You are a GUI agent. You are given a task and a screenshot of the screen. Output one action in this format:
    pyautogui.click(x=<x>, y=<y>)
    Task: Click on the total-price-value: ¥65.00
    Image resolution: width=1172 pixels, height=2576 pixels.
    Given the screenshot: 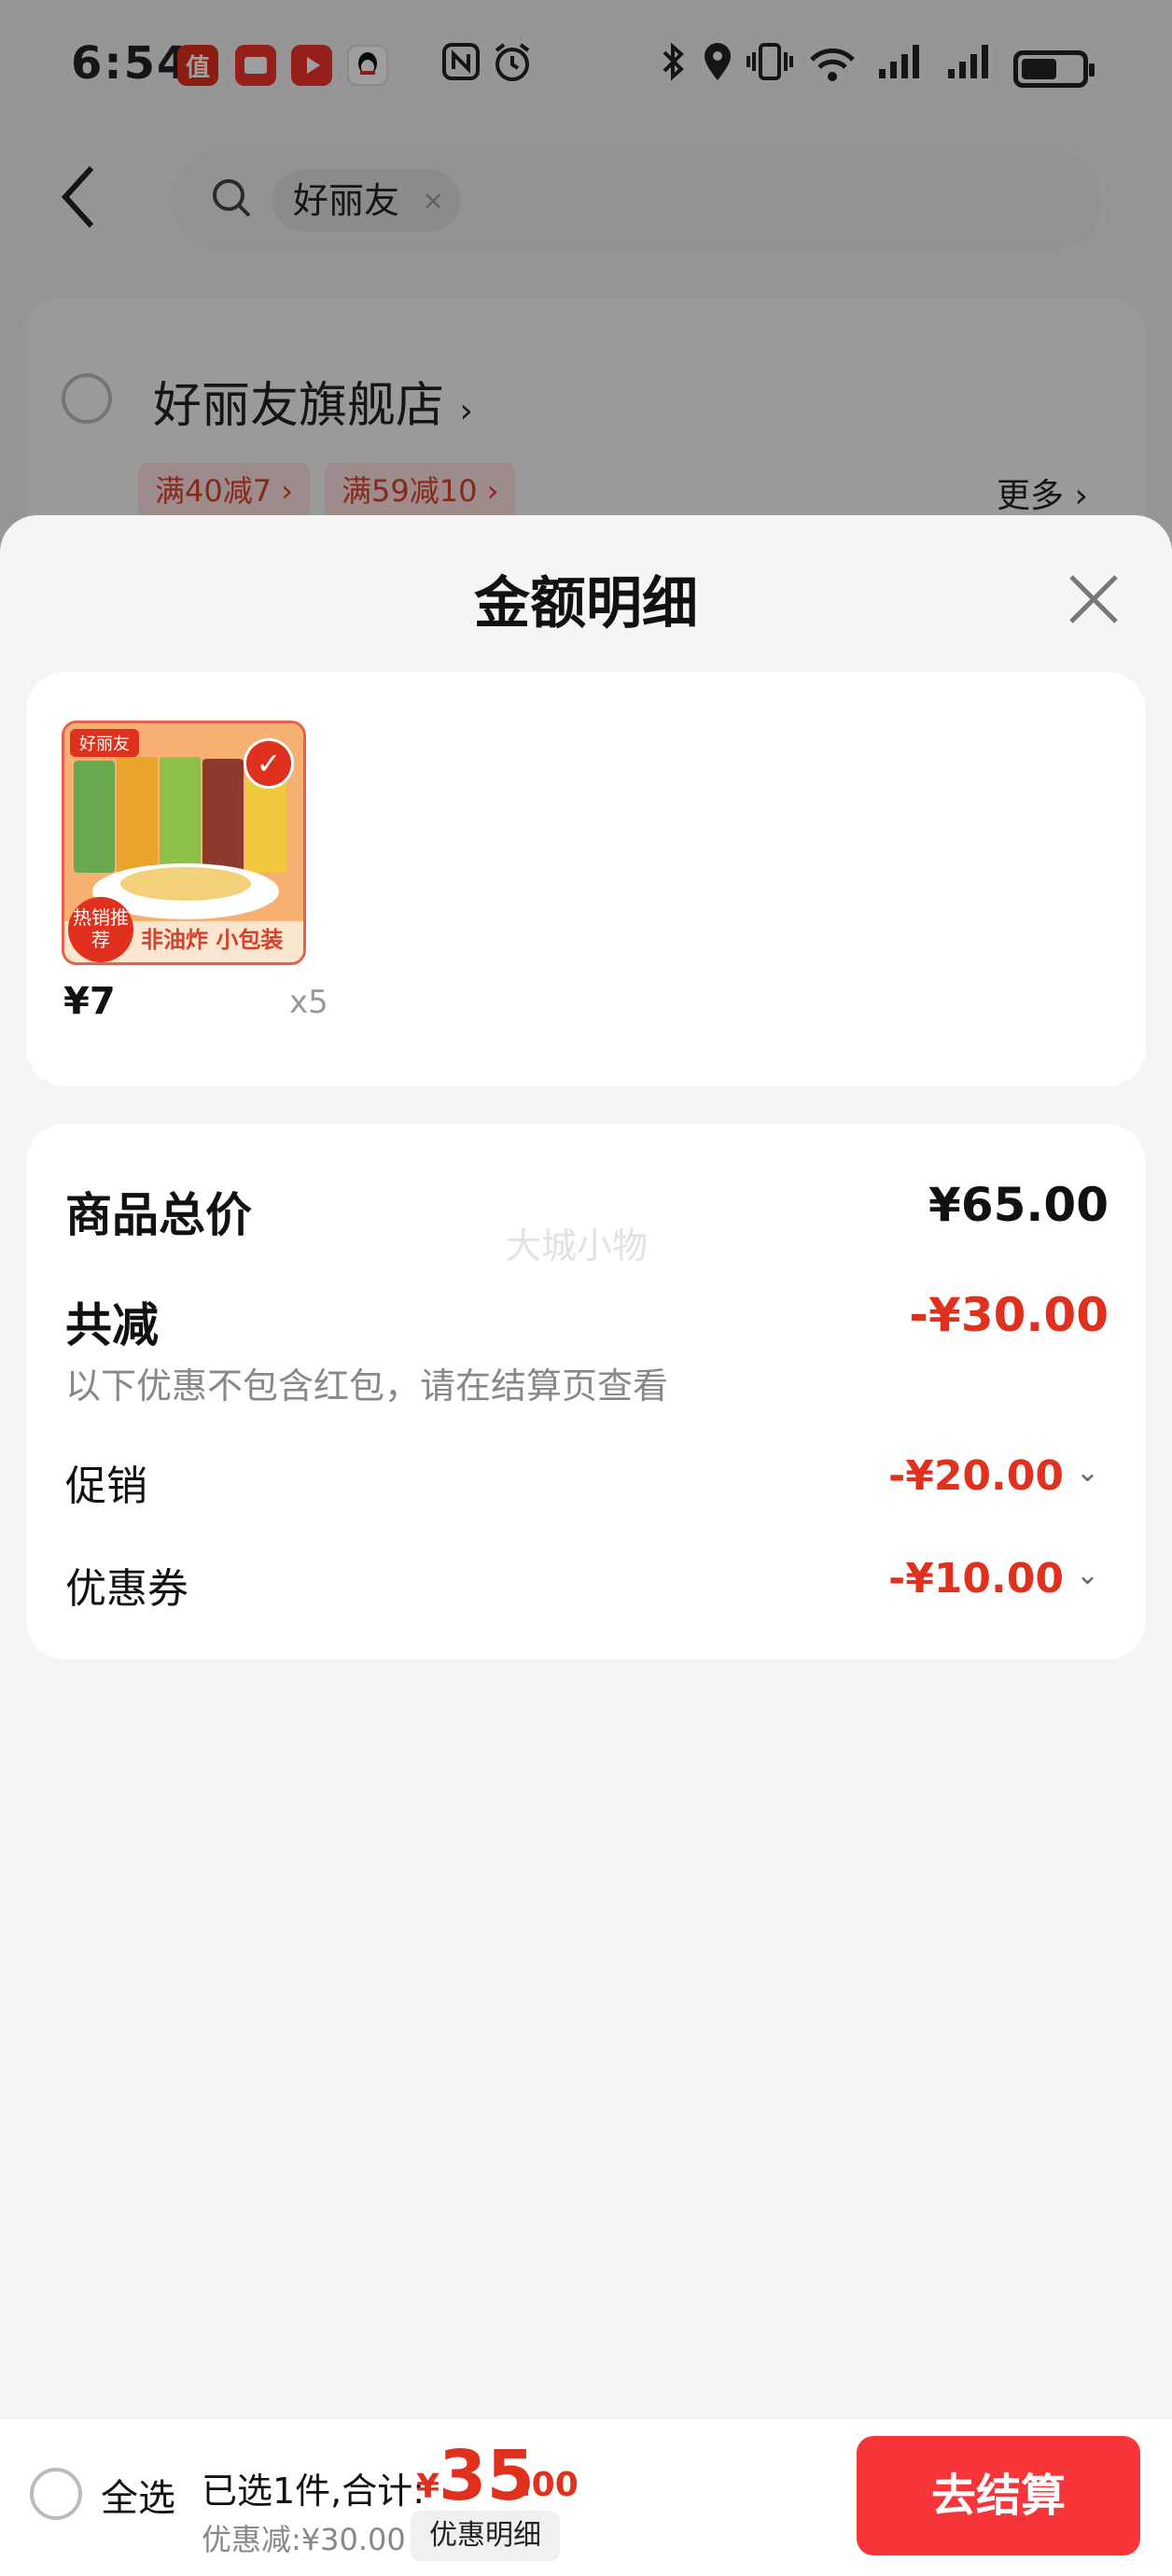 What is the action you would take?
    pyautogui.click(x=1018, y=1205)
    